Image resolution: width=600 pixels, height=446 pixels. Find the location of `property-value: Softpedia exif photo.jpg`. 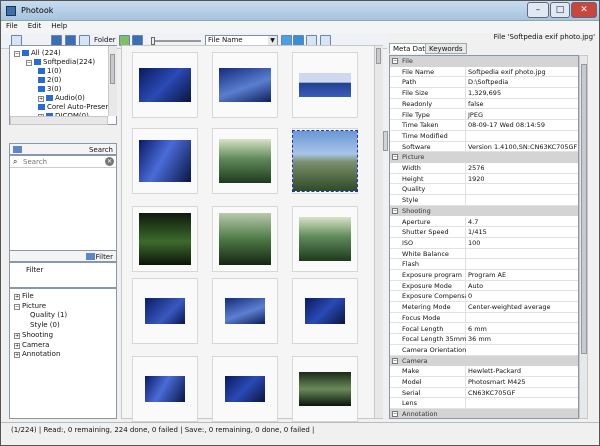

property-value: Softpedia exif photo.jpg is located at coordinates (507, 72).